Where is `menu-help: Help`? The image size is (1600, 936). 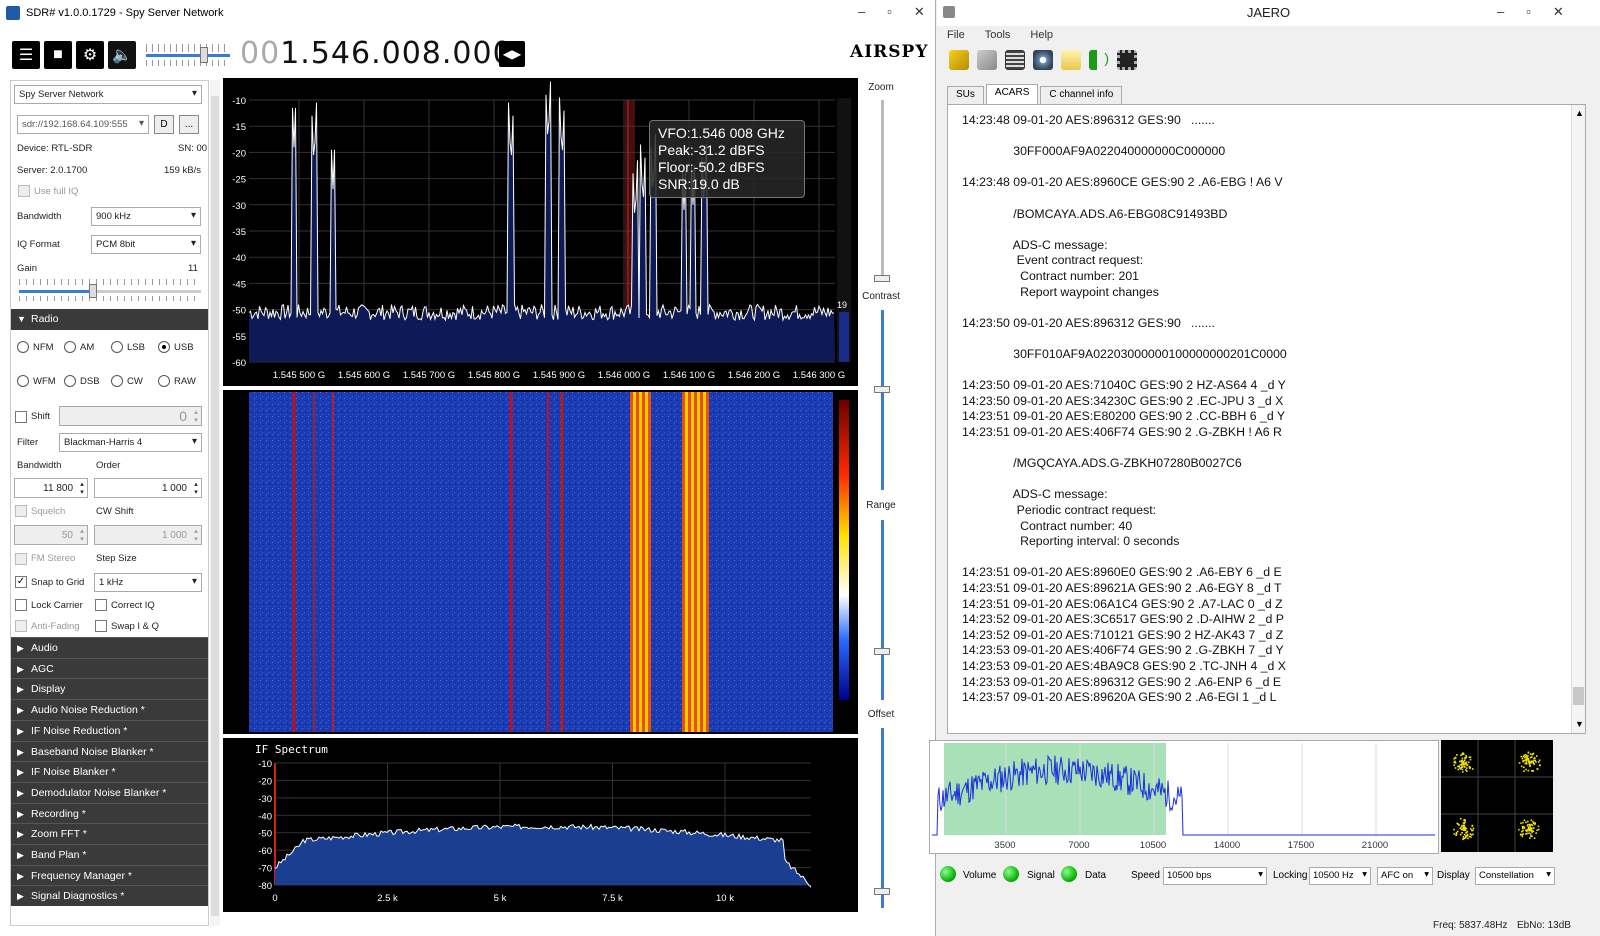 menu-help: Help is located at coordinates (1041, 35).